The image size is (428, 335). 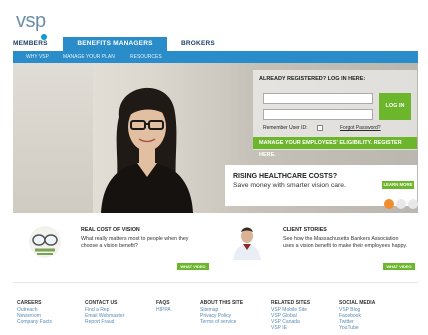 What do you see at coordinates (290, 328) in the screenshot?
I see `footer-link: VSP IE` at bounding box center [290, 328].